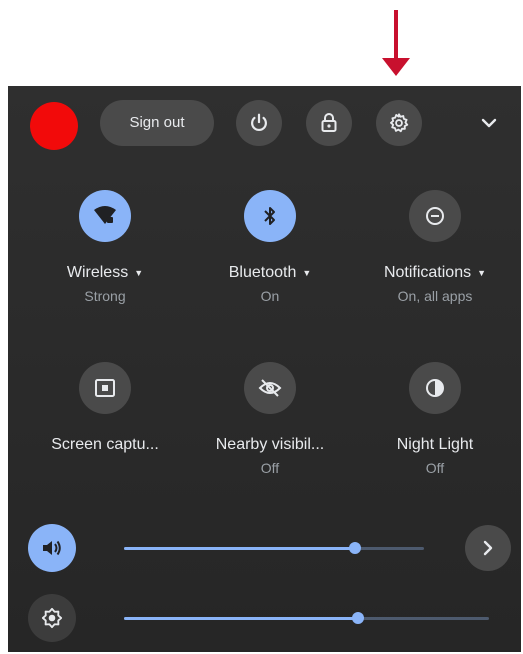 This screenshot has height=654, width=523. Describe the element at coordinates (435, 419) in the screenshot. I see `night-light-tile: Night Light Off` at that location.